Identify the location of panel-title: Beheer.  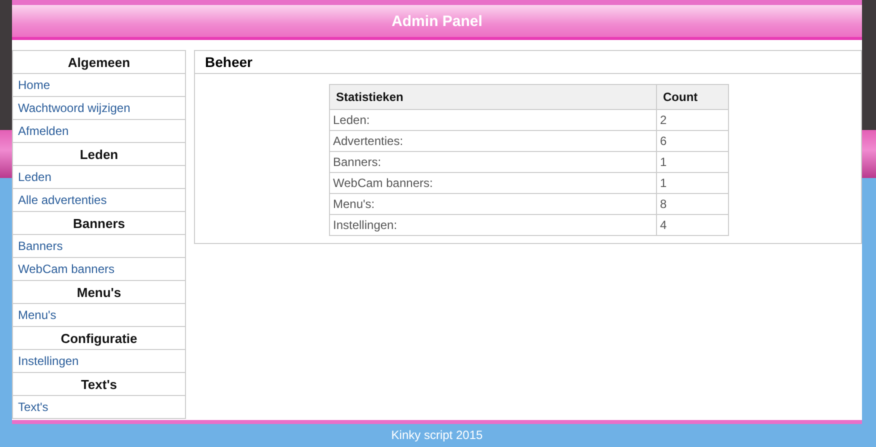
(528, 62).